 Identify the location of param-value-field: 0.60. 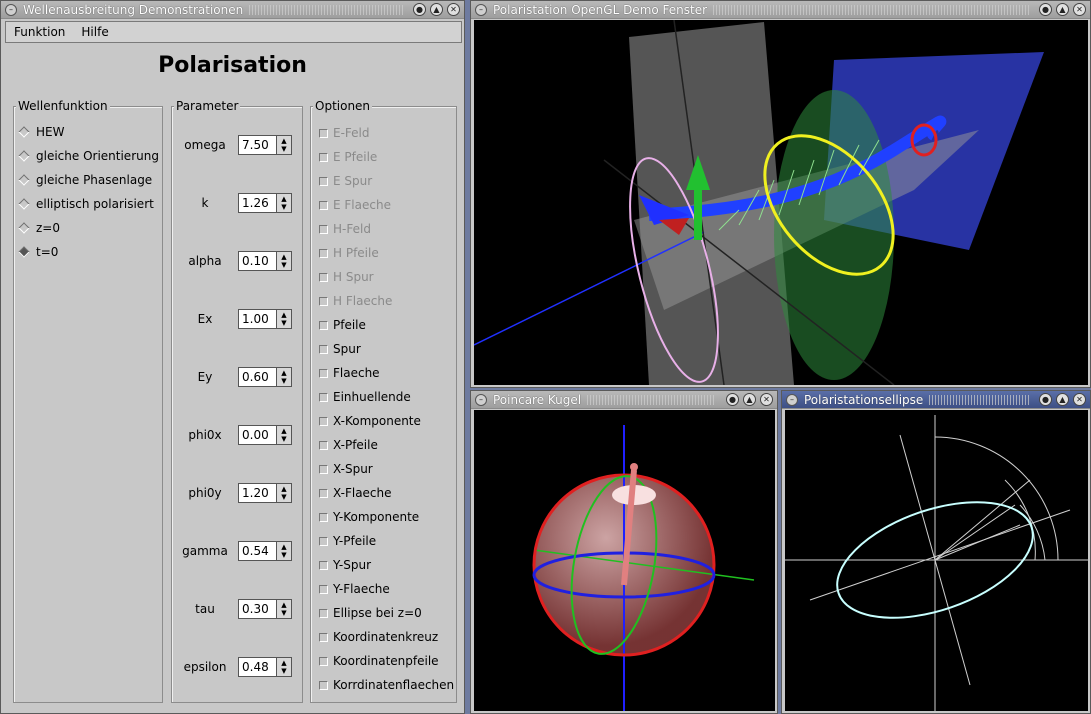
(257, 377).